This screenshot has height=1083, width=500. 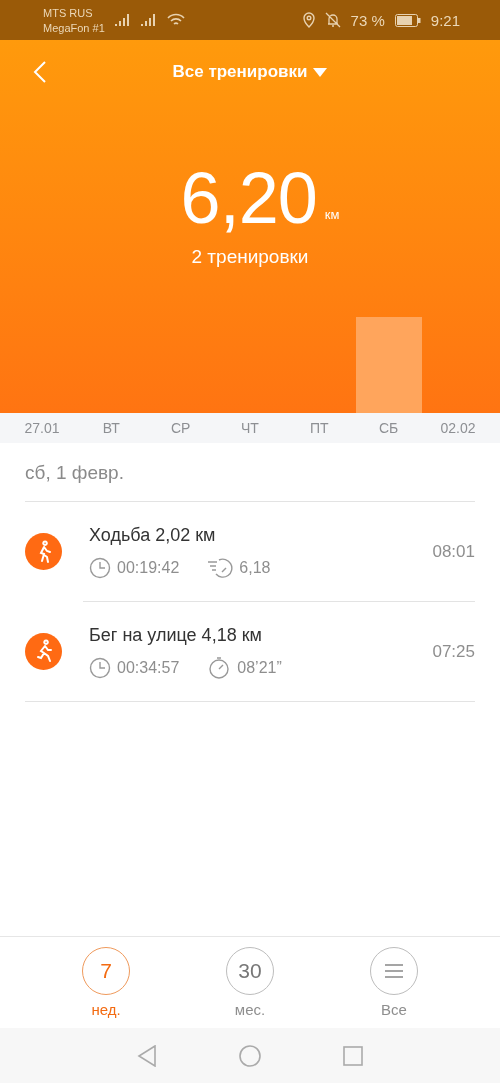 What do you see at coordinates (367, 20) in the screenshot?
I see `battery-percent: 73 %` at bounding box center [367, 20].